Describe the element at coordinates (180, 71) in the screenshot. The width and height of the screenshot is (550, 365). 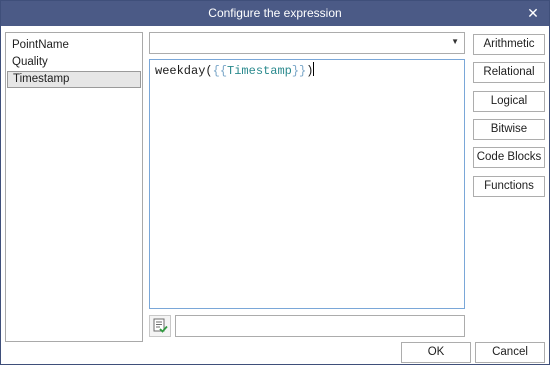
I see `function-name: weekday` at that location.